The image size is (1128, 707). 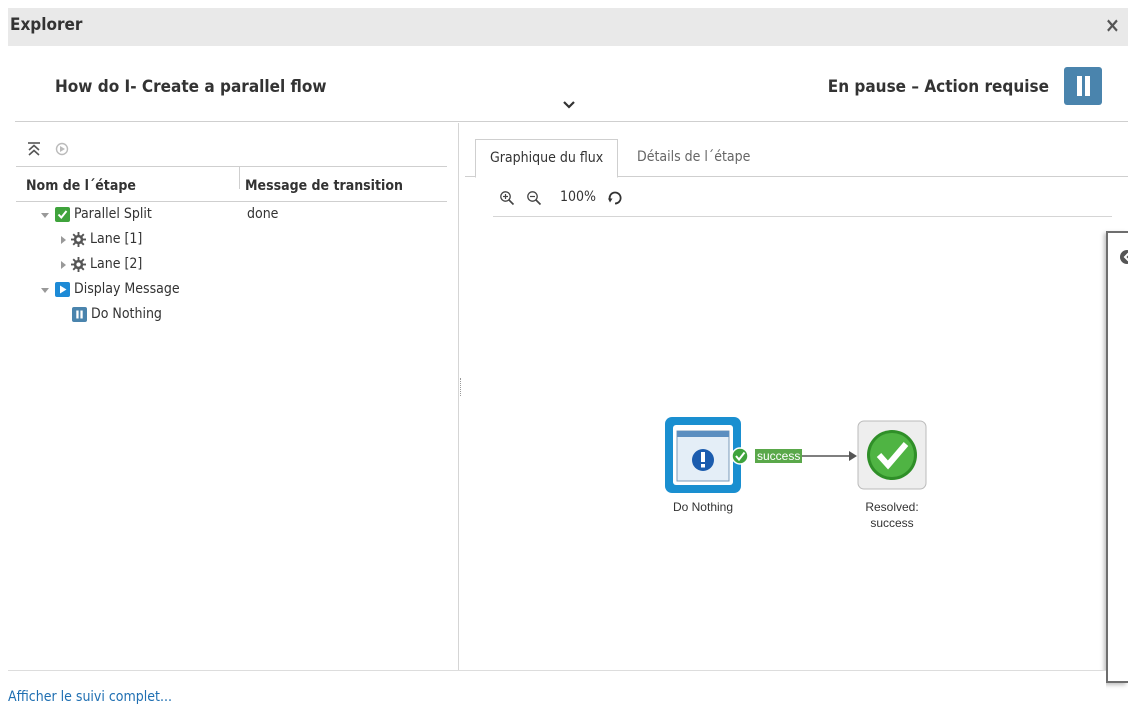 What do you see at coordinates (461, 387) in the screenshot?
I see `splitter-grip` at bounding box center [461, 387].